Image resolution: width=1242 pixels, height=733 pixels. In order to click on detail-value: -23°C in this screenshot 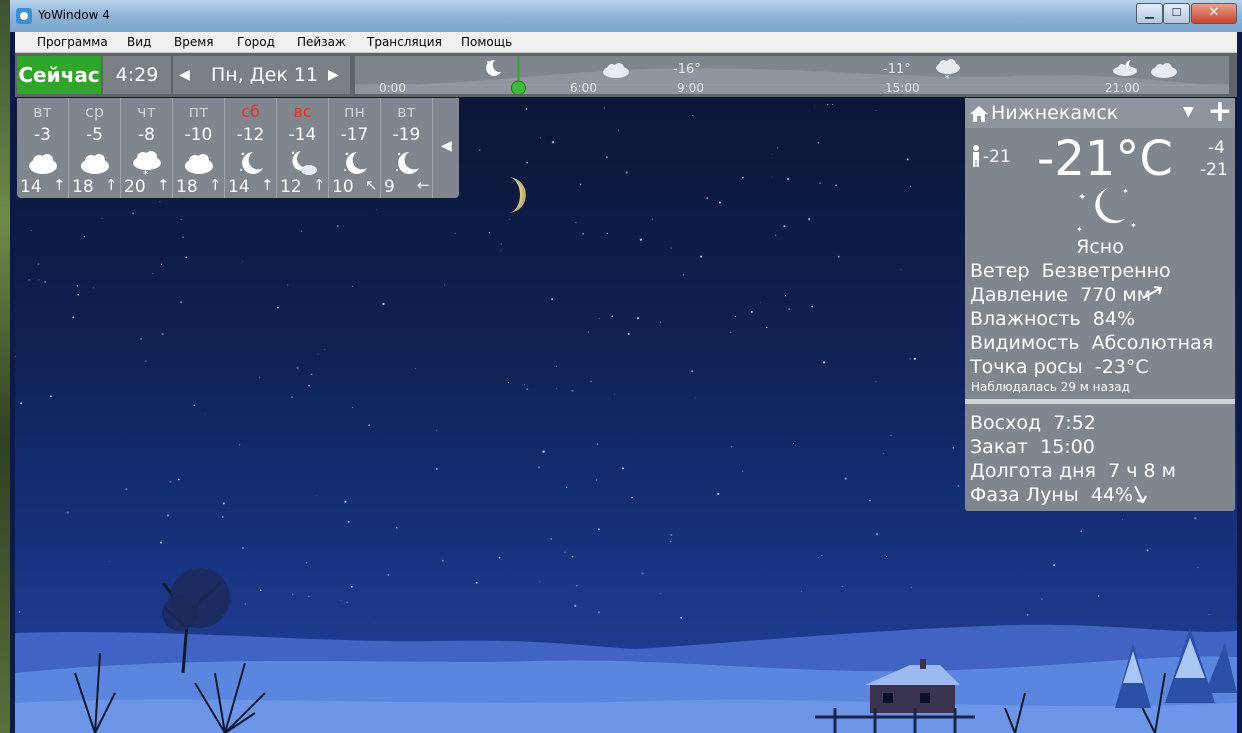, I will do `click(1121, 367)`.